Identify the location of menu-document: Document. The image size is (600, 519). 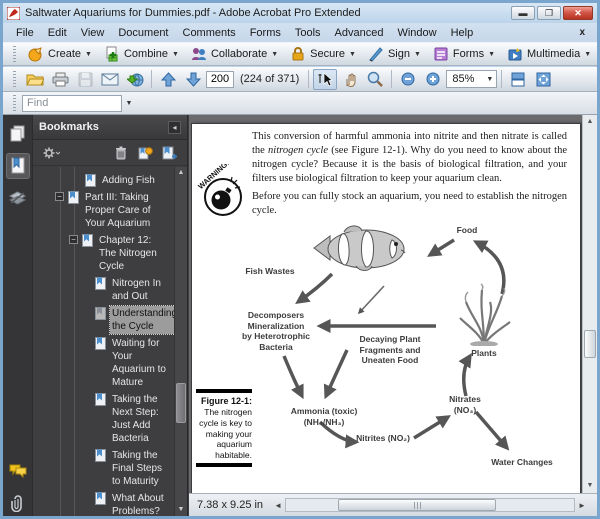
(143, 33).